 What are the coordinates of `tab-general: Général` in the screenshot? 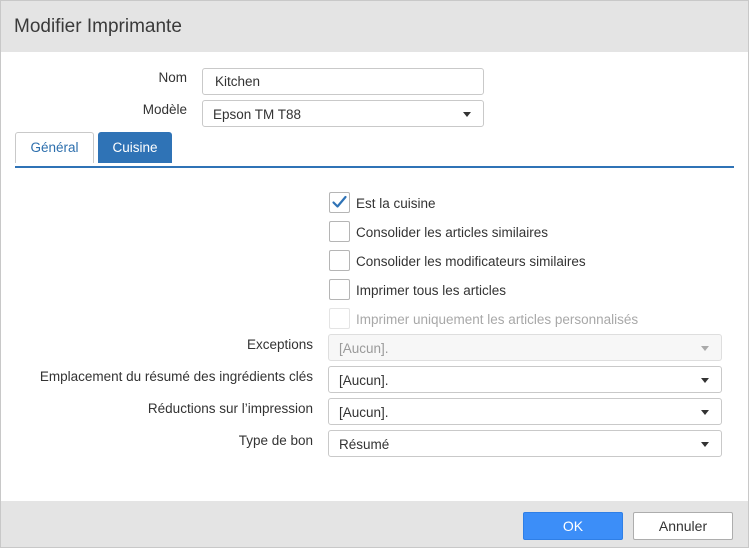 It's located at (54, 147).